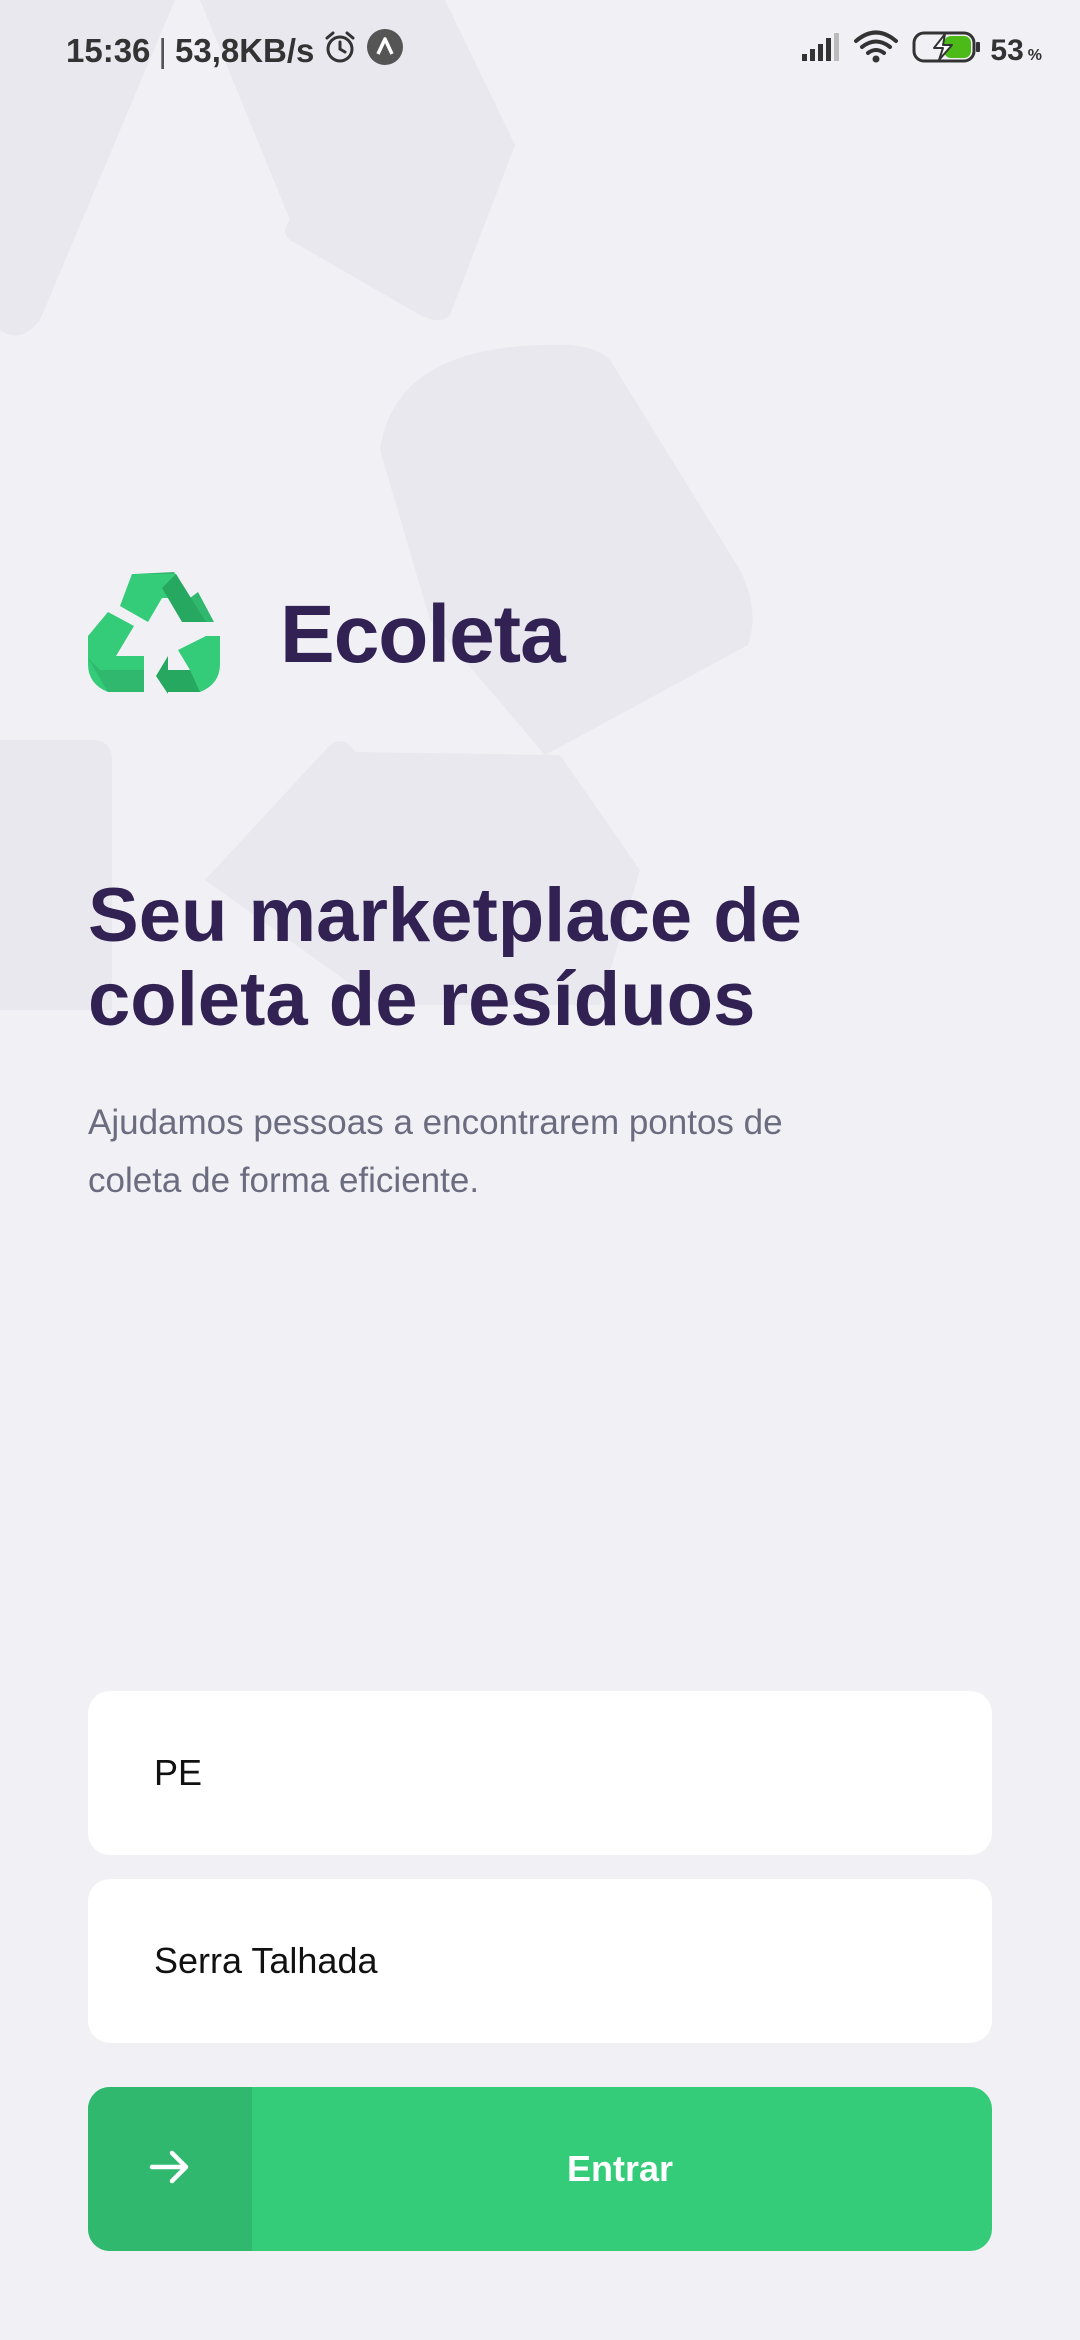 This screenshot has height=2340, width=1080. Describe the element at coordinates (876, 51) in the screenshot. I see `wifi-icon` at that location.